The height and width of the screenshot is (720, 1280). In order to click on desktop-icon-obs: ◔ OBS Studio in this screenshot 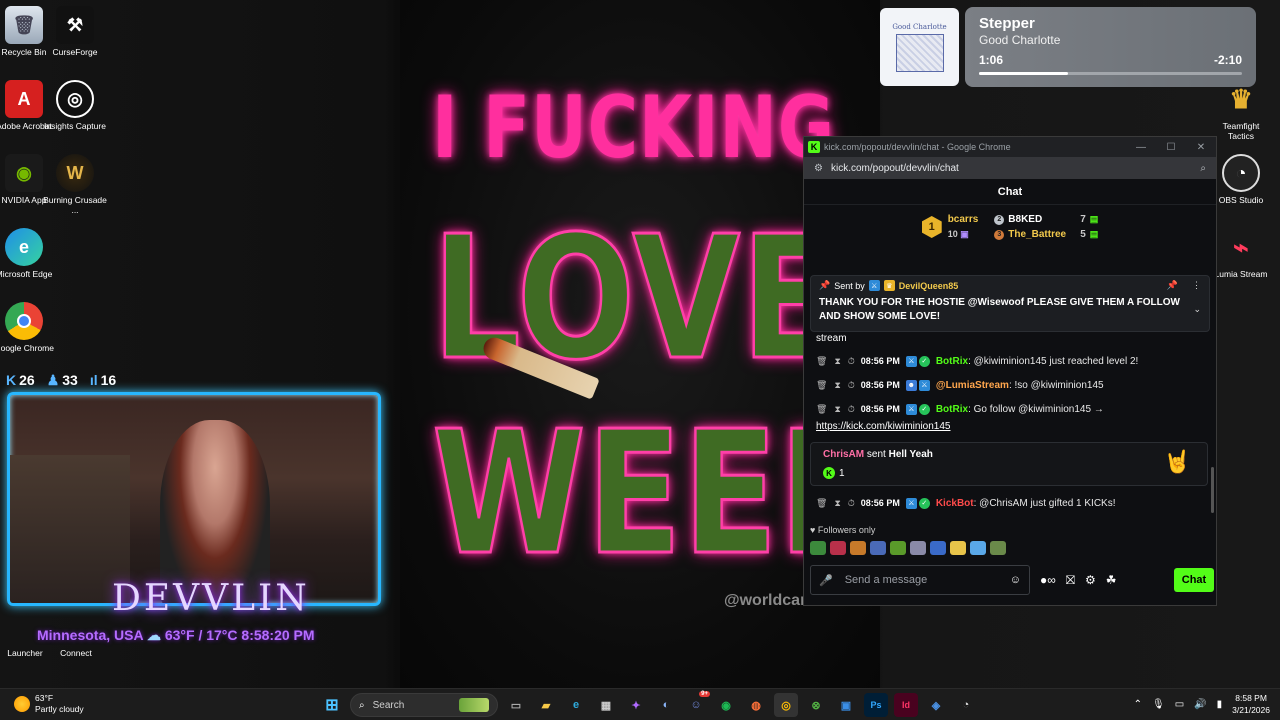, I will do `click(1241, 179)`.